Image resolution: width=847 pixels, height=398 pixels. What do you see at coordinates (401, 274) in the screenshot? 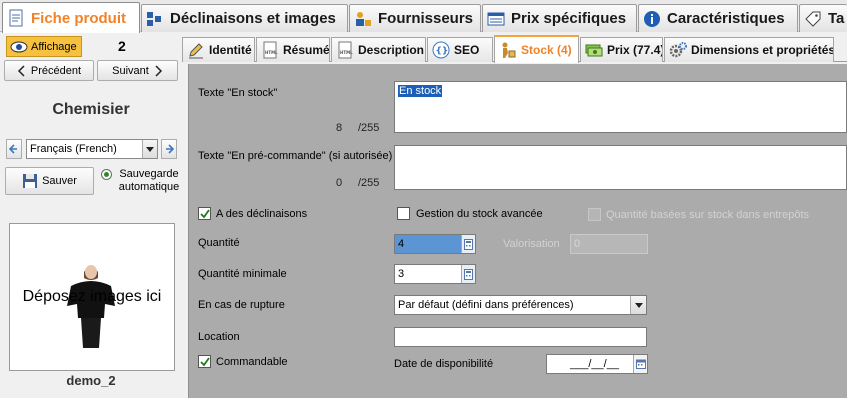
I see `min-qty-value: 3` at bounding box center [401, 274].